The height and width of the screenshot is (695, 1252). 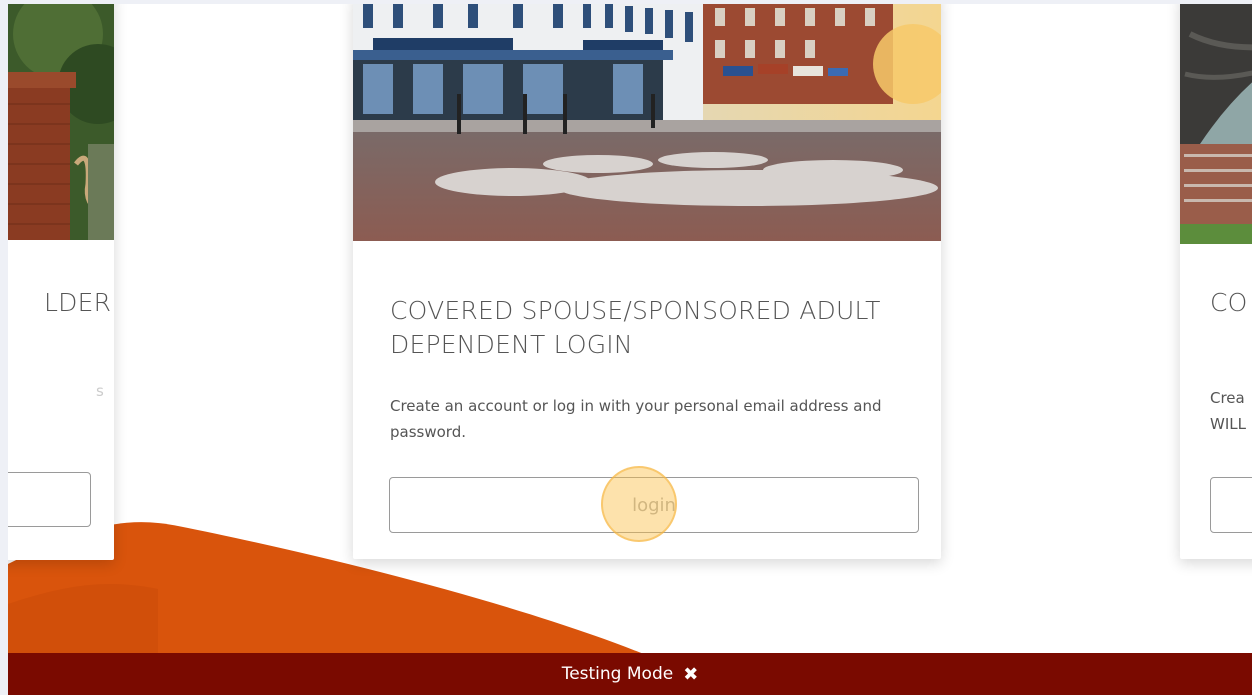 I want to click on third-card-text-line2: WILL, so click(x=1228, y=424).